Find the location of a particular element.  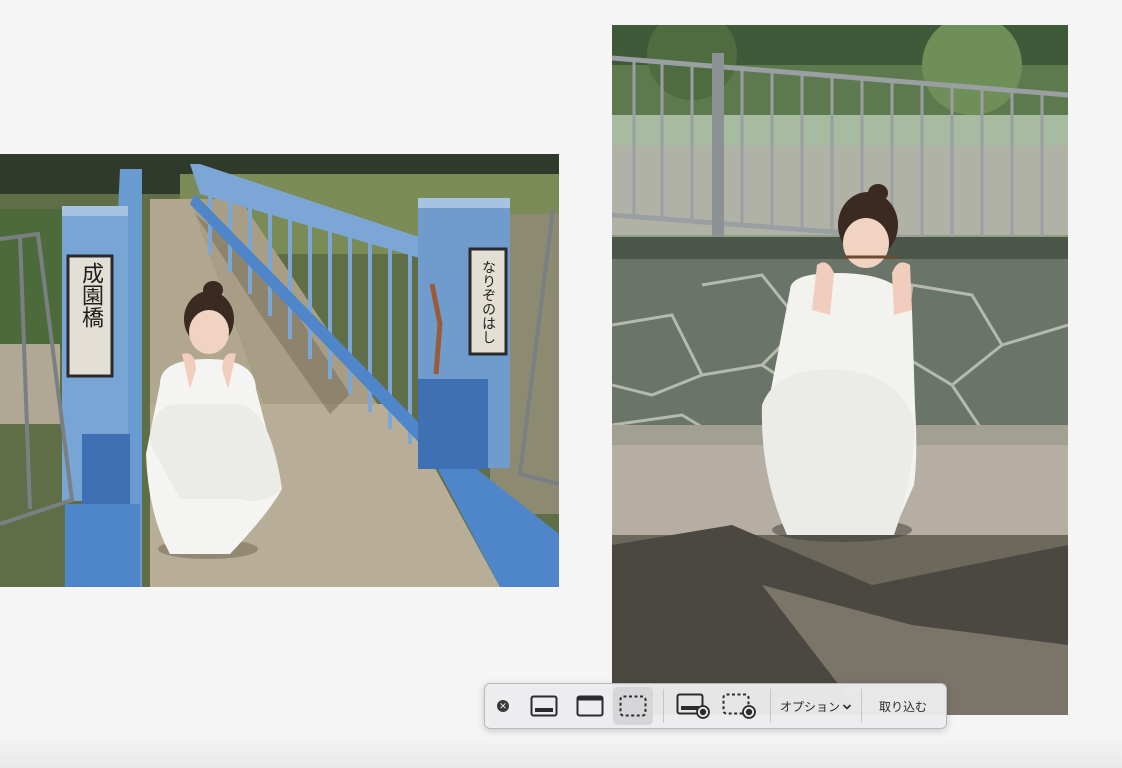

capture-window-icon is located at coordinates (590, 706).